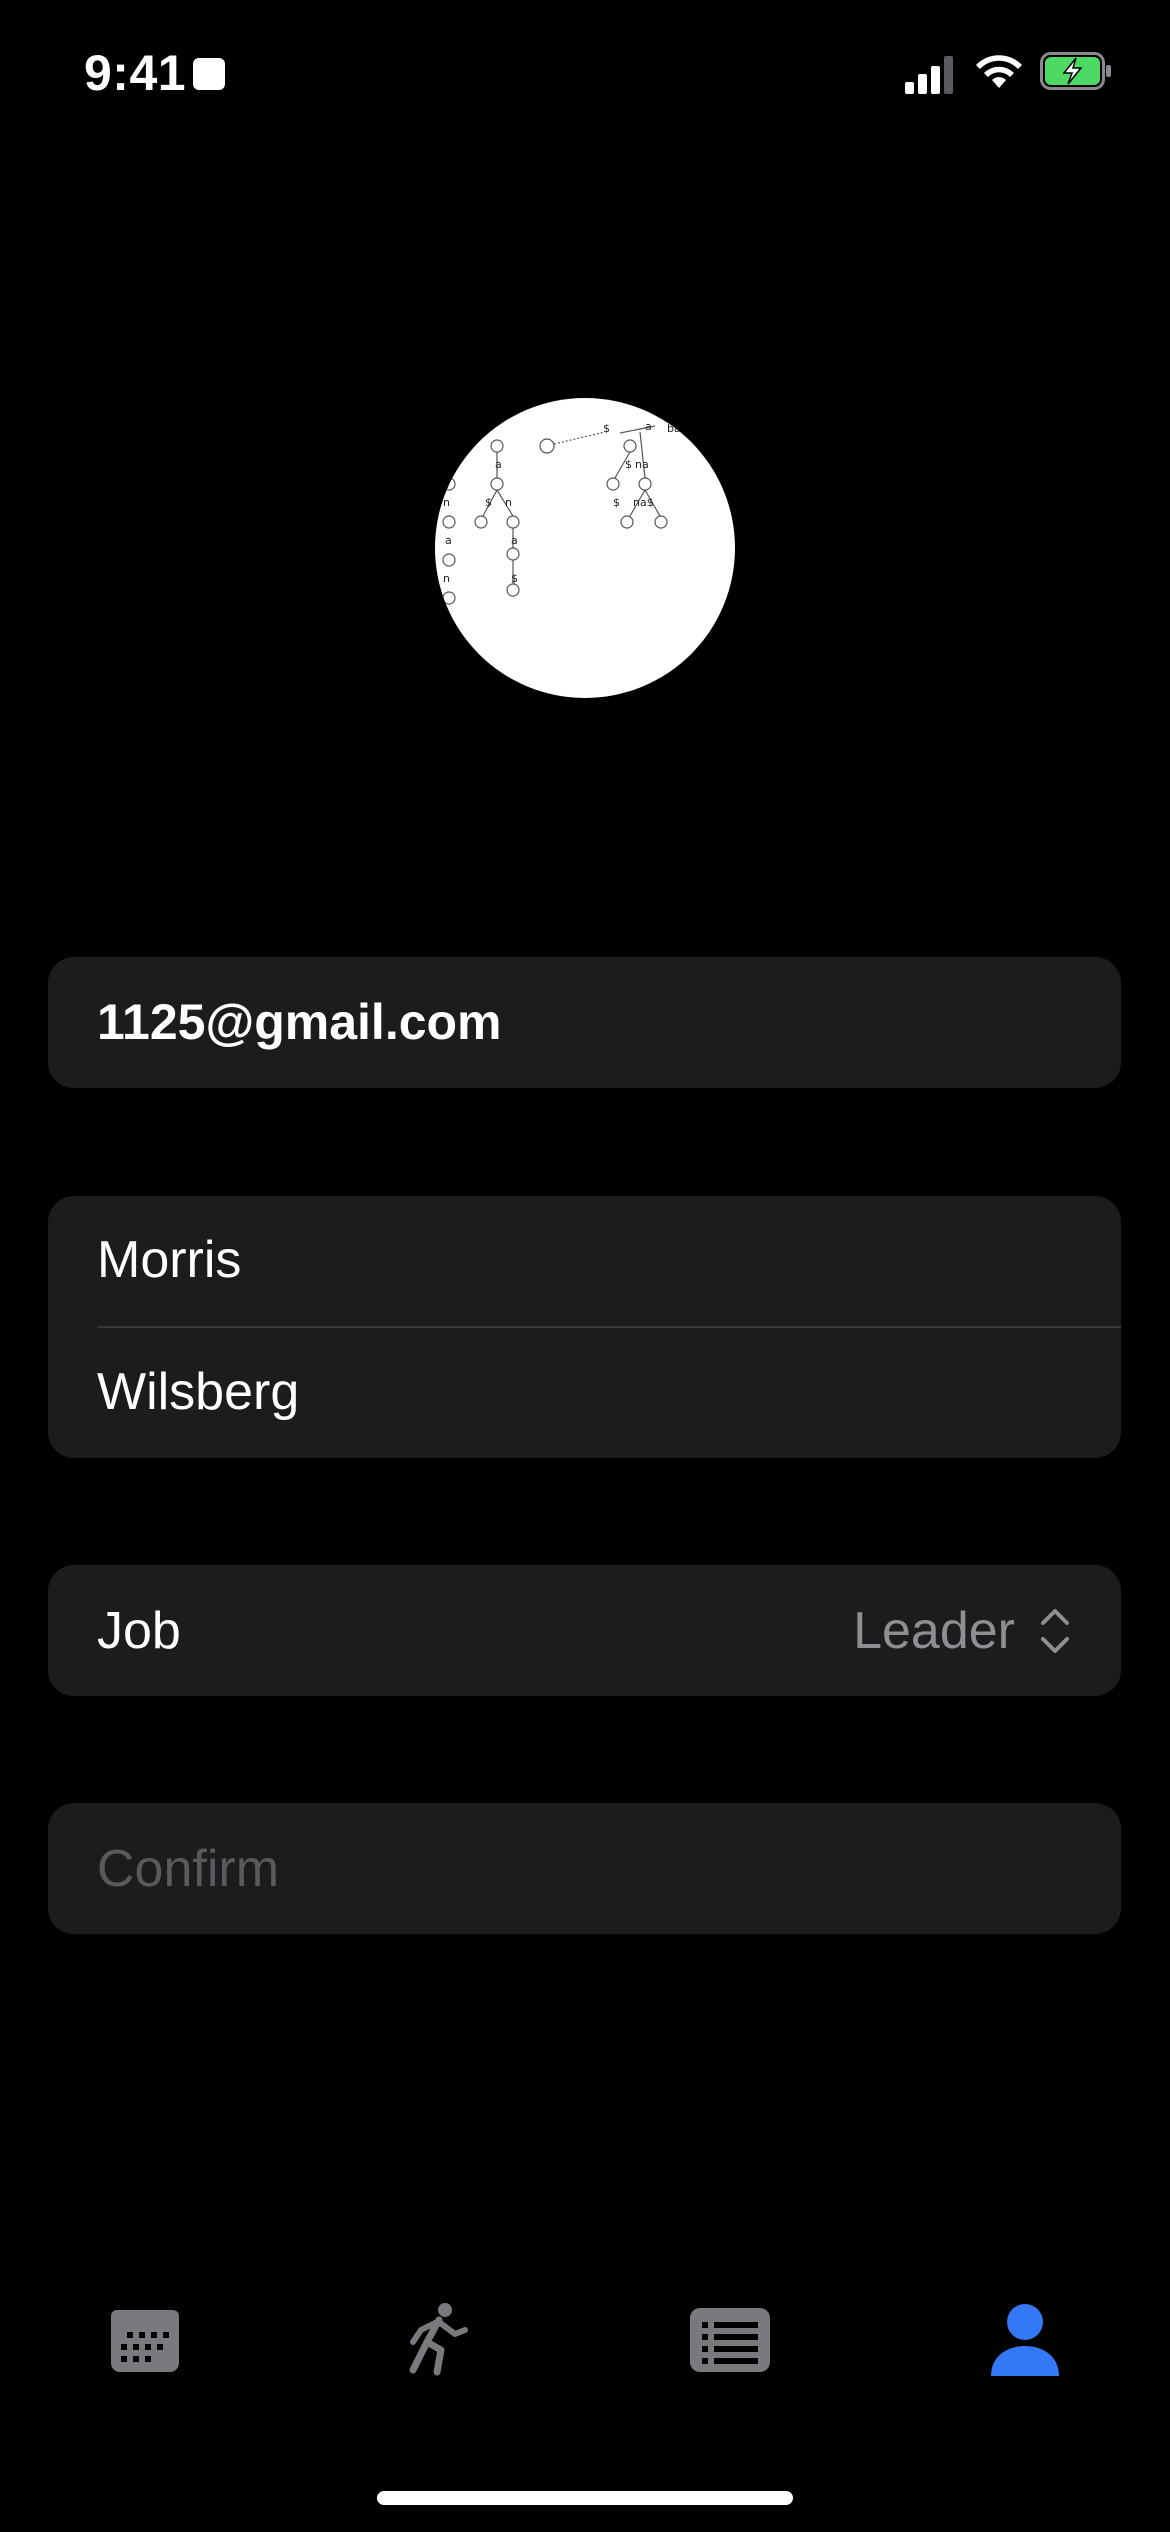 The image size is (1170, 2532). What do you see at coordinates (584, 1868) in the screenshot?
I see `confirm-button: Confirm` at bounding box center [584, 1868].